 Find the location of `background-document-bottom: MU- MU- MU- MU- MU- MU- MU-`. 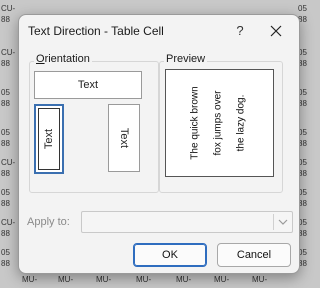

background-document-bottom: MU- MU- MU- MU- MU- MU- MU- is located at coordinates (154, 280).